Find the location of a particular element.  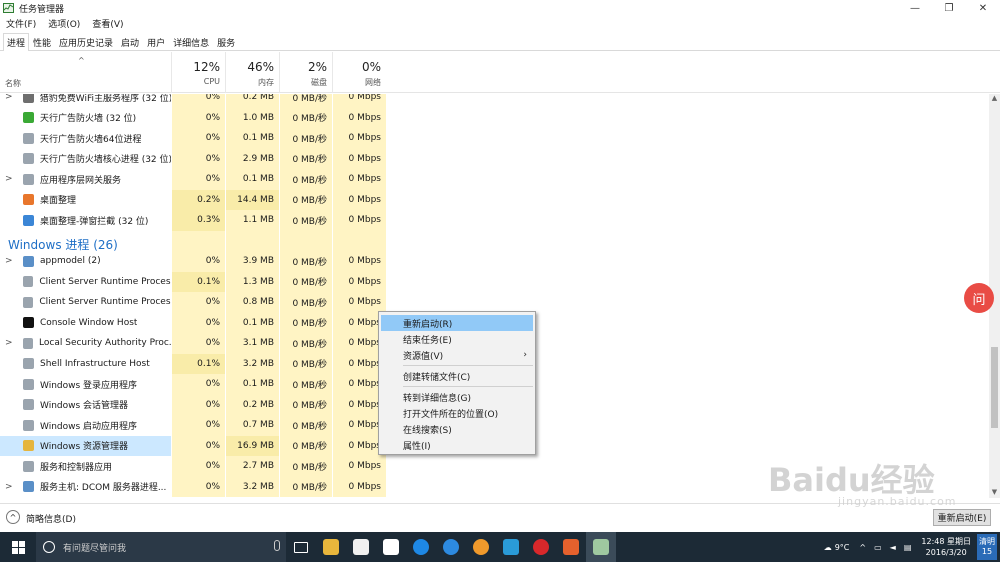

tab-details: 详细信息 is located at coordinates (191, 42).